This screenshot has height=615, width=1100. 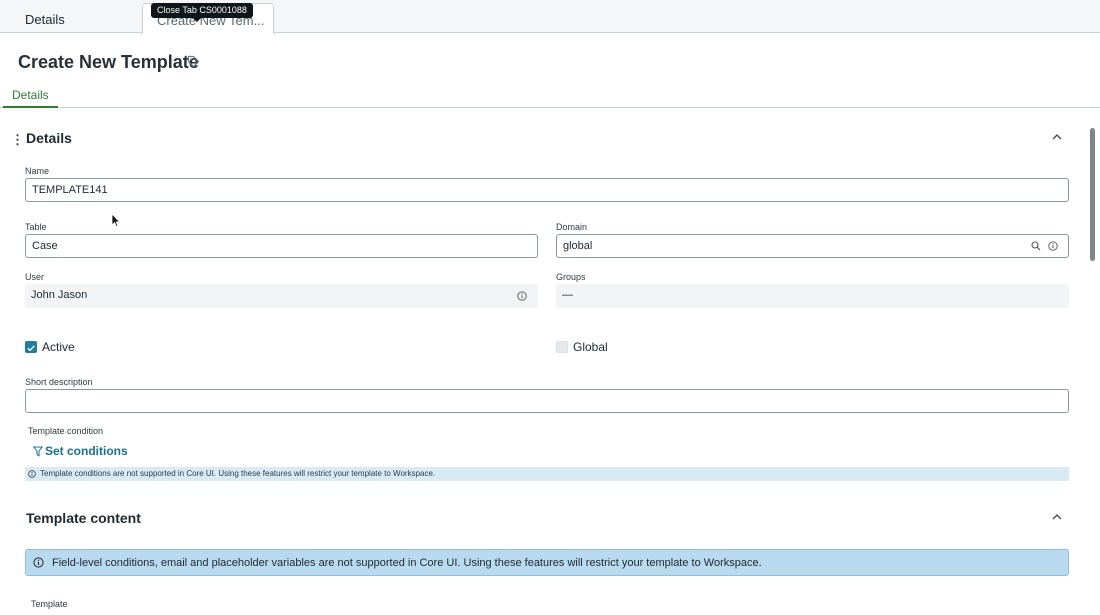 What do you see at coordinates (86, 451) in the screenshot?
I see `set-conditions-label: Set conditions` at bounding box center [86, 451].